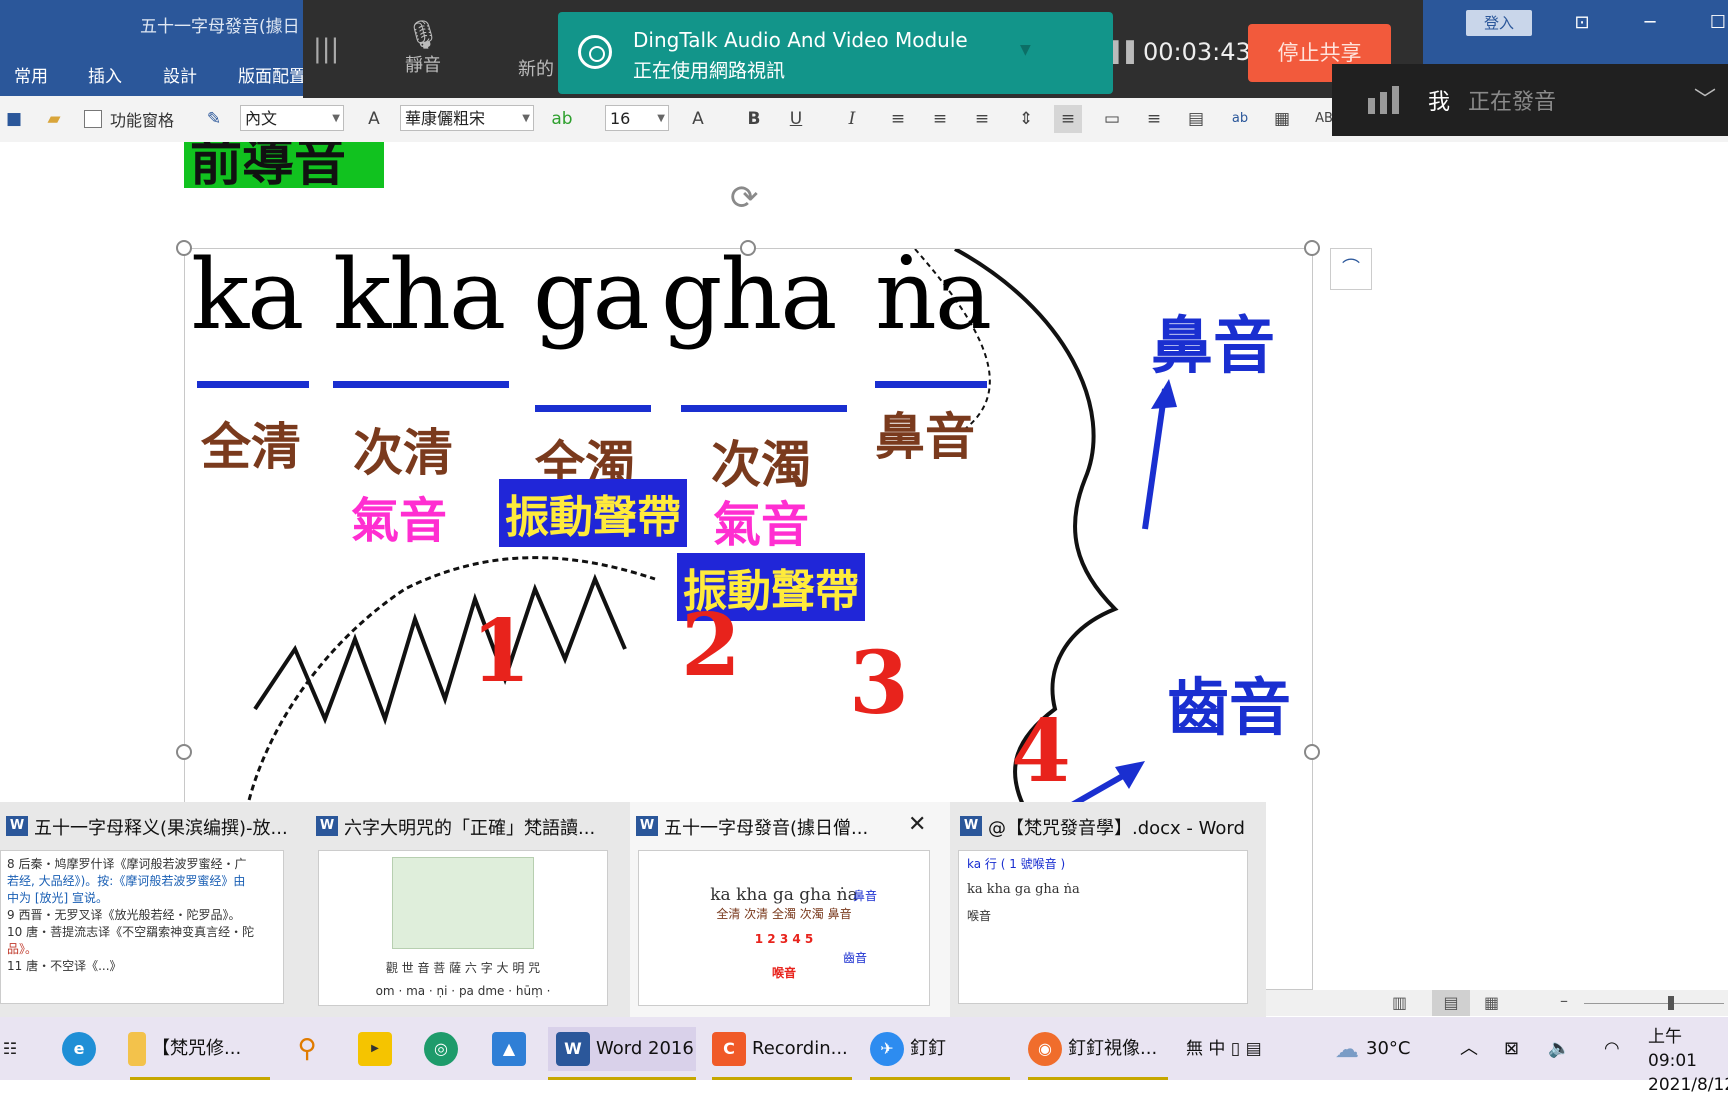 The width and height of the screenshot is (1728, 1097). Describe the element at coordinates (1511, 1049) in the screenshot. I see `network-icon: ⊠` at that location.